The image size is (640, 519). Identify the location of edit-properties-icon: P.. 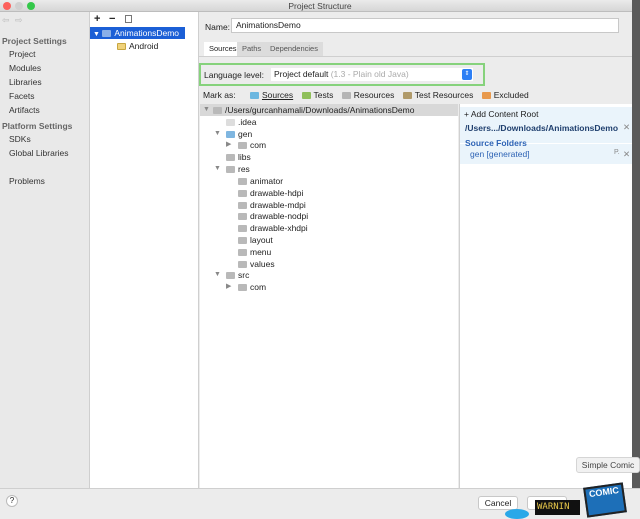
(617, 152).